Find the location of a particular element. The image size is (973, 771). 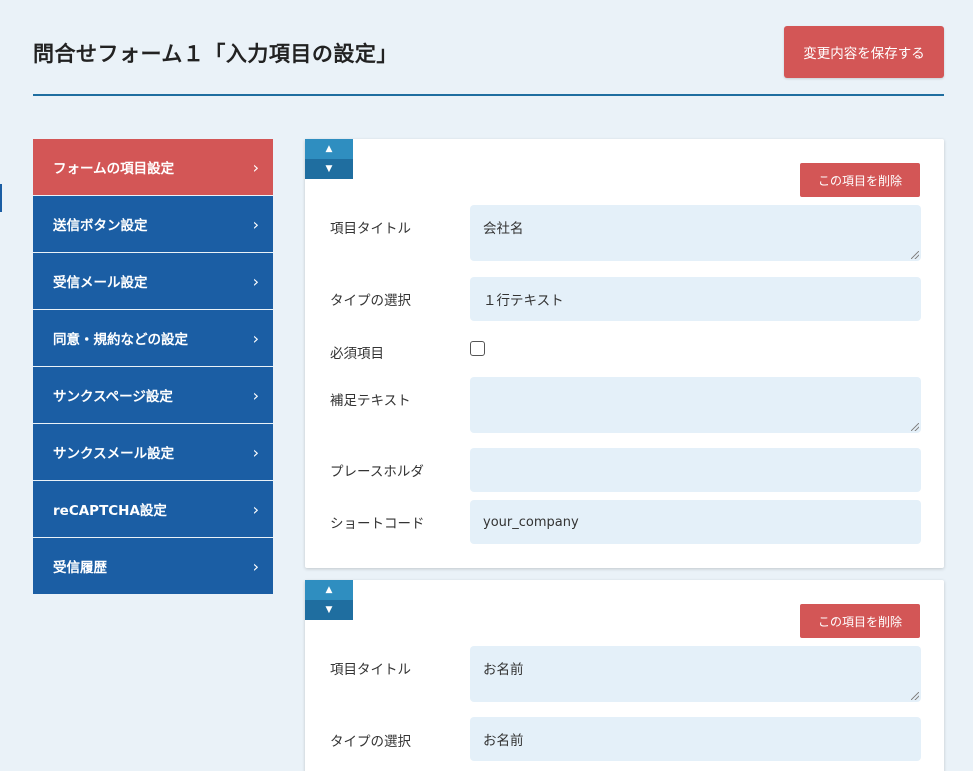

sidebar-item-submit-button: 送信ボタン設定 › is located at coordinates (153, 224).